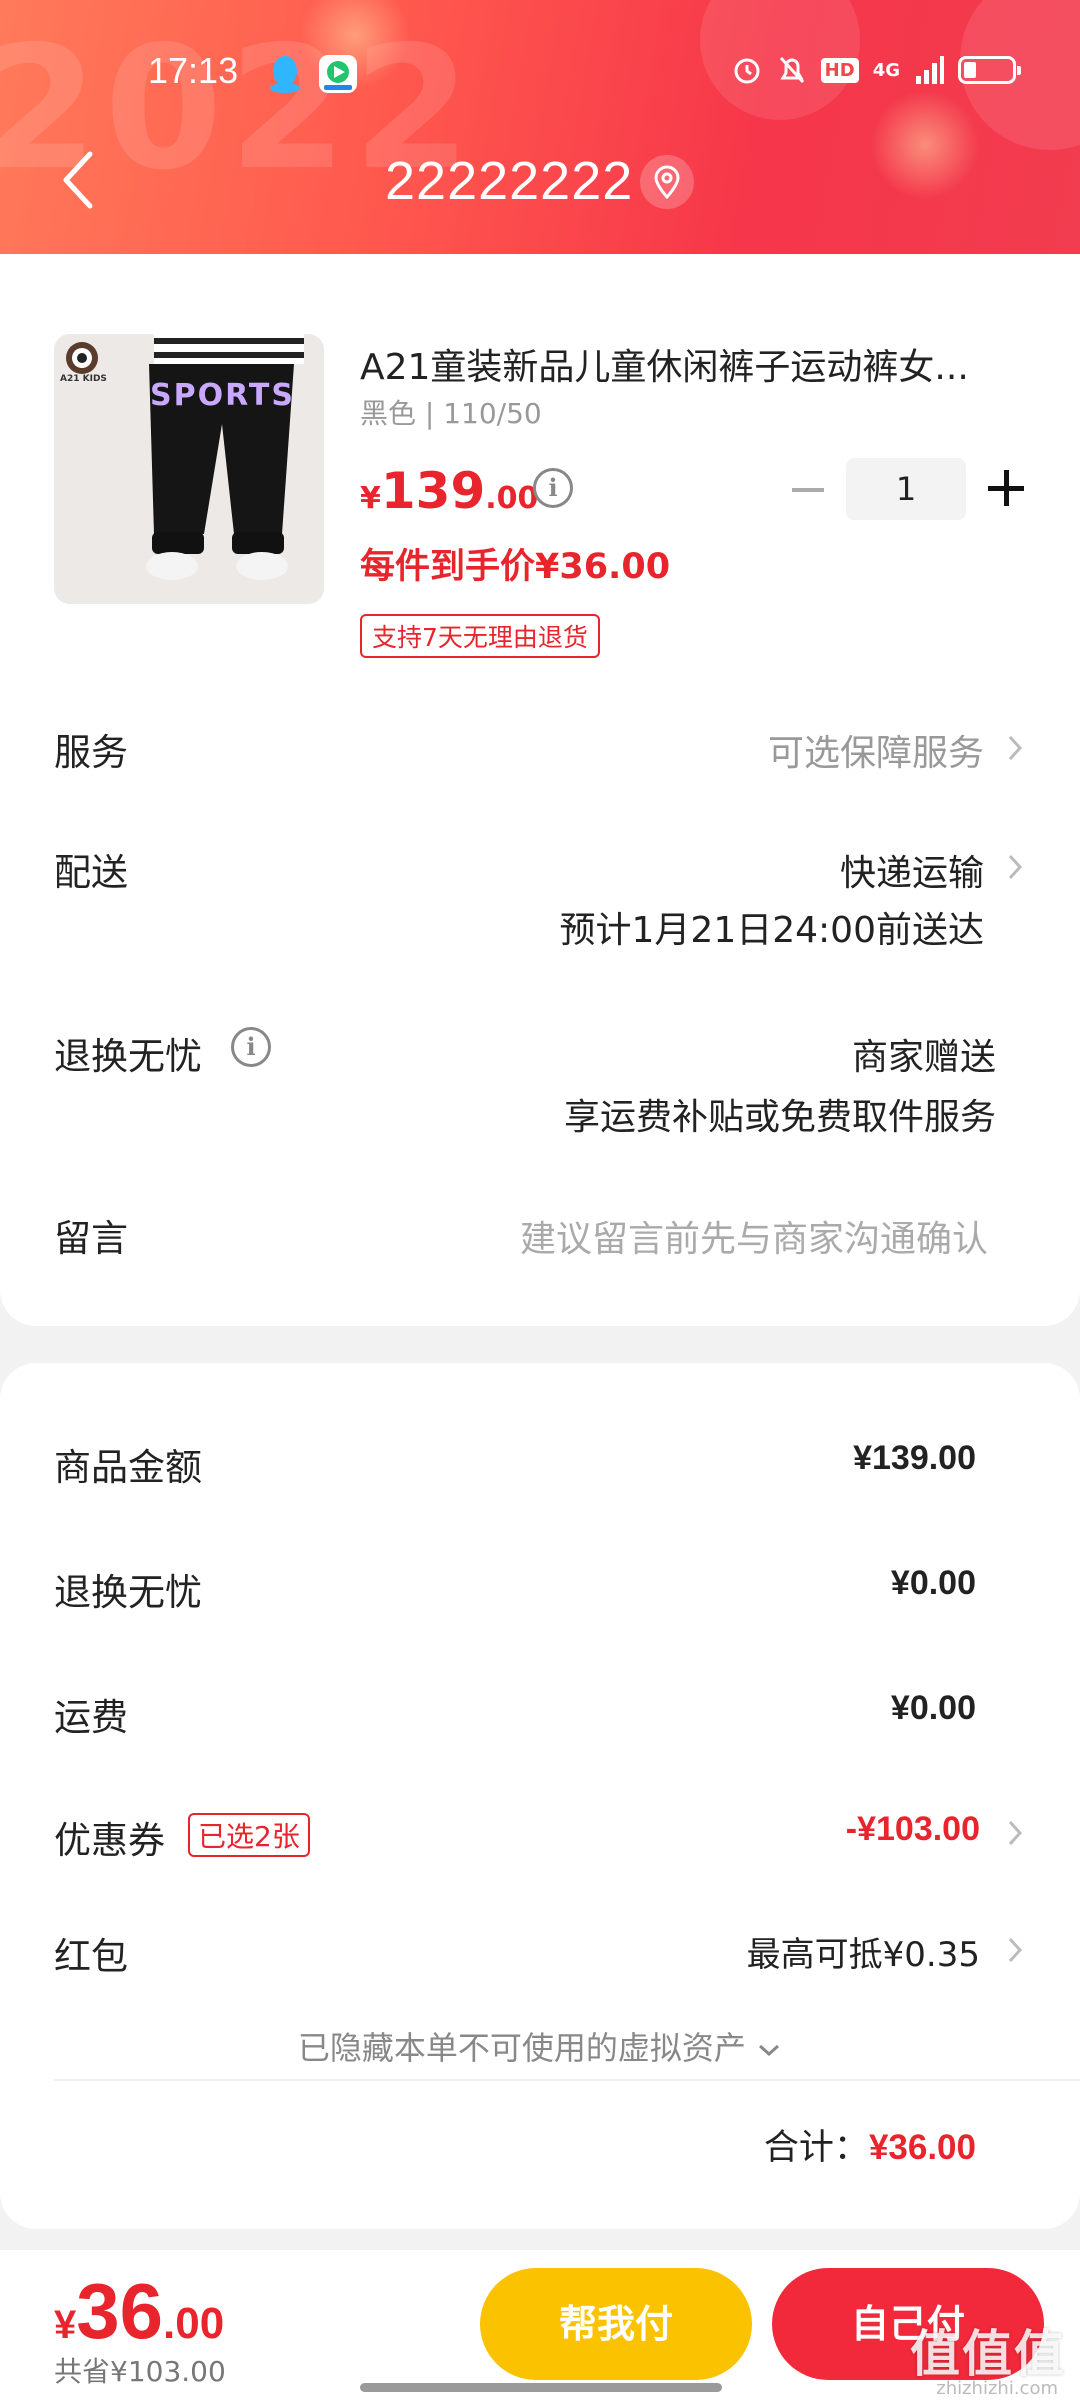 The height and width of the screenshot is (2400, 1080). Describe the element at coordinates (567, 2080) in the screenshot. I see `divider` at that location.